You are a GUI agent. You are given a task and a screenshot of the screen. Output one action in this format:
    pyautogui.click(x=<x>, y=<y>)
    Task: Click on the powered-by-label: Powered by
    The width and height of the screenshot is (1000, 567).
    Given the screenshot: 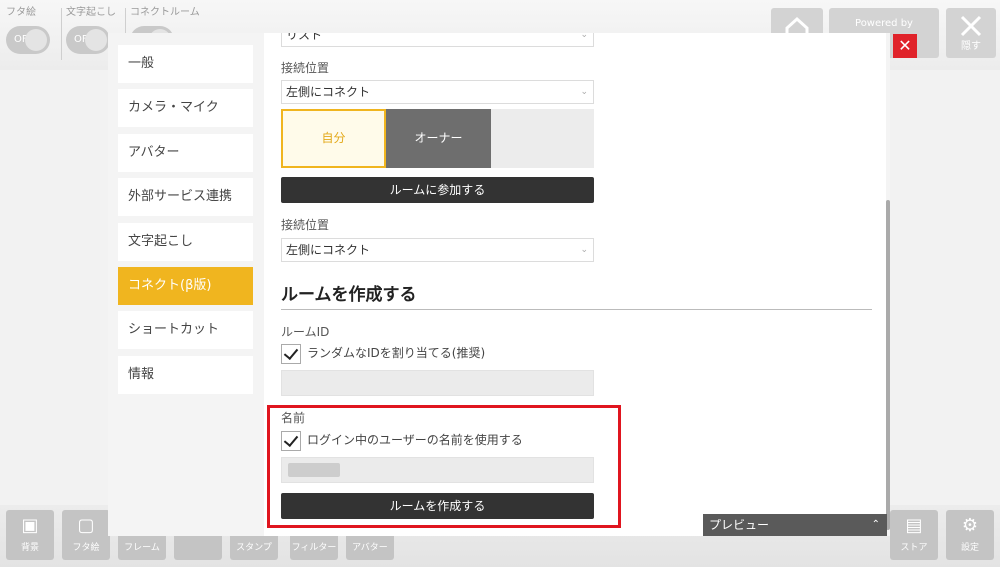 What is the action you would take?
    pyautogui.click(x=884, y=23)
    